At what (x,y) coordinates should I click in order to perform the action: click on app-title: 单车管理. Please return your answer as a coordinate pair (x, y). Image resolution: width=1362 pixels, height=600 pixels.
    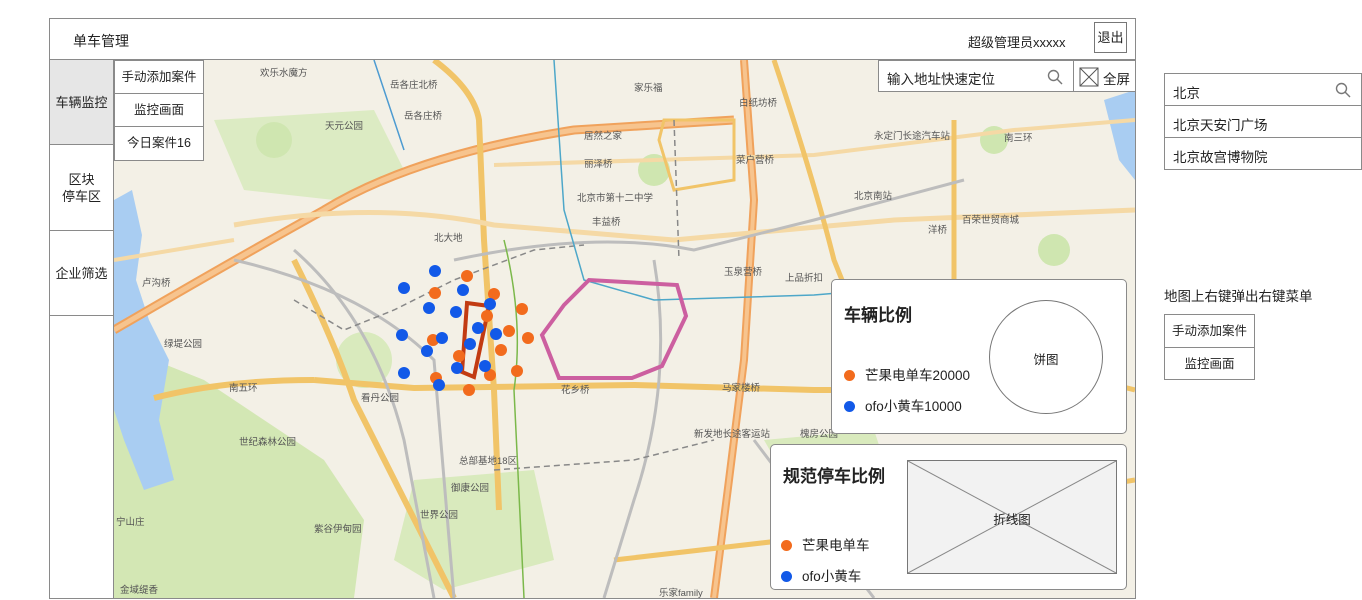
    Looking at the image, I should click on (101, 41).